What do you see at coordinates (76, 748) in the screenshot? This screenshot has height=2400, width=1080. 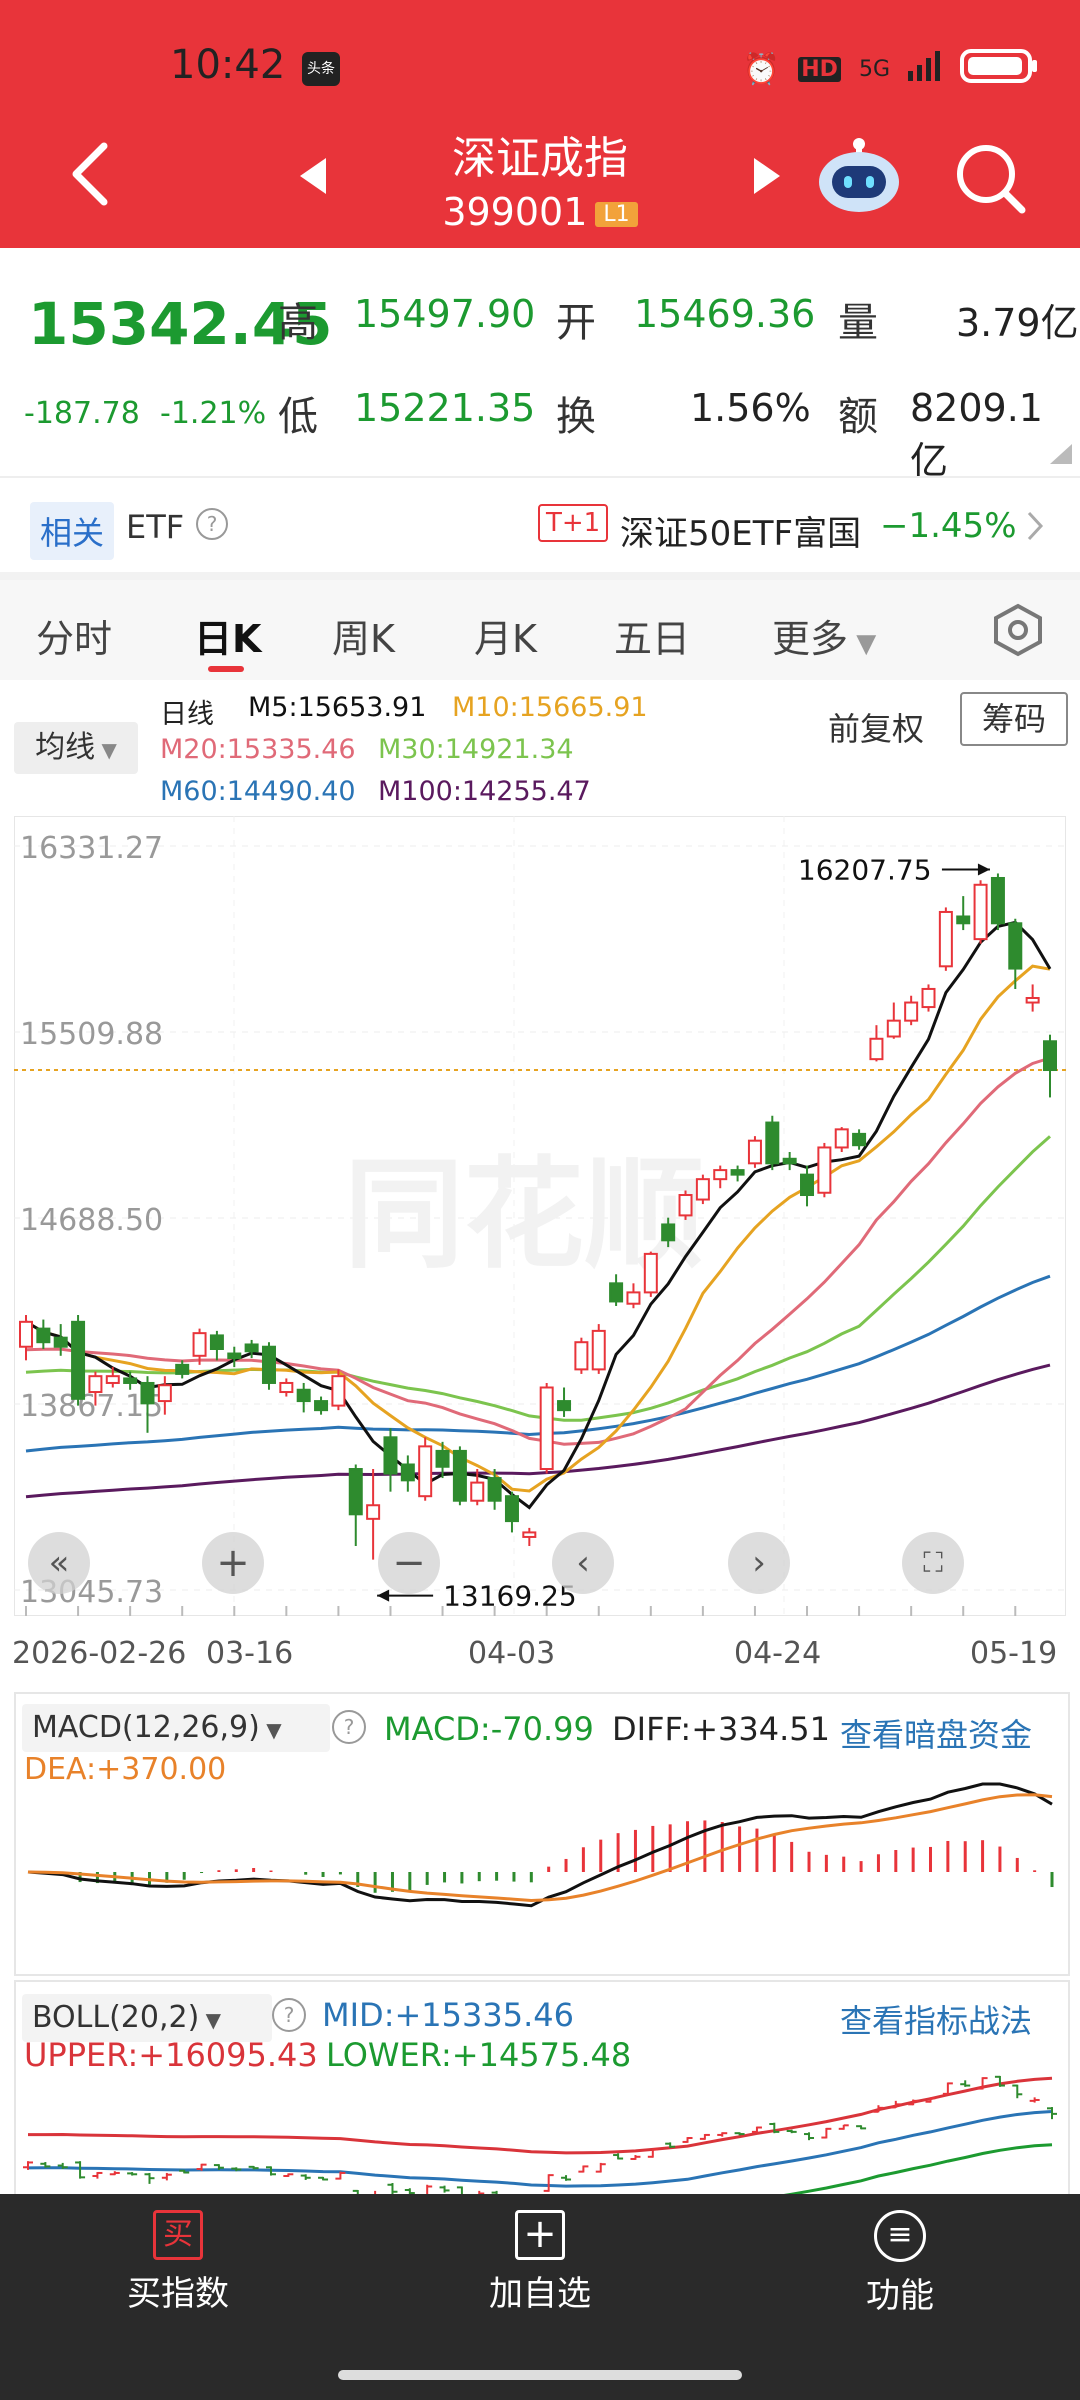 I see `ma-dropdown: 均线 ▼` at bounding box center [76, 748].